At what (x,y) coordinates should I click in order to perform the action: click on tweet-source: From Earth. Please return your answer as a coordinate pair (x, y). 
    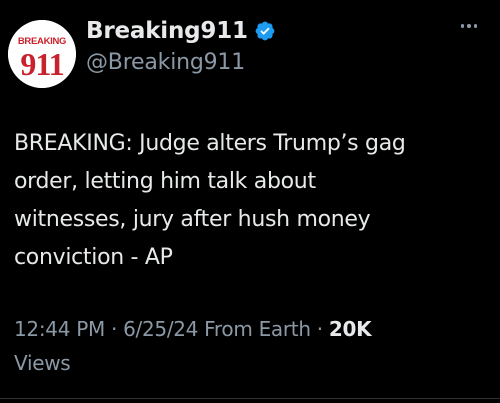
    Looking at the image, I should click on (257, 329).